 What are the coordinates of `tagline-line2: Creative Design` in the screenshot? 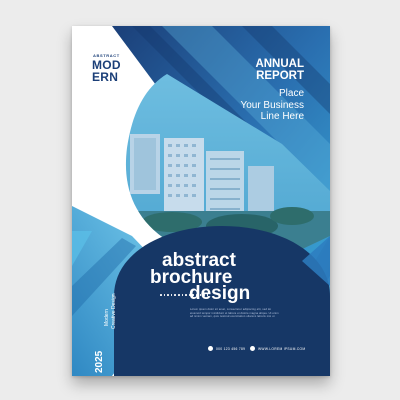 It's located at (114, 311).